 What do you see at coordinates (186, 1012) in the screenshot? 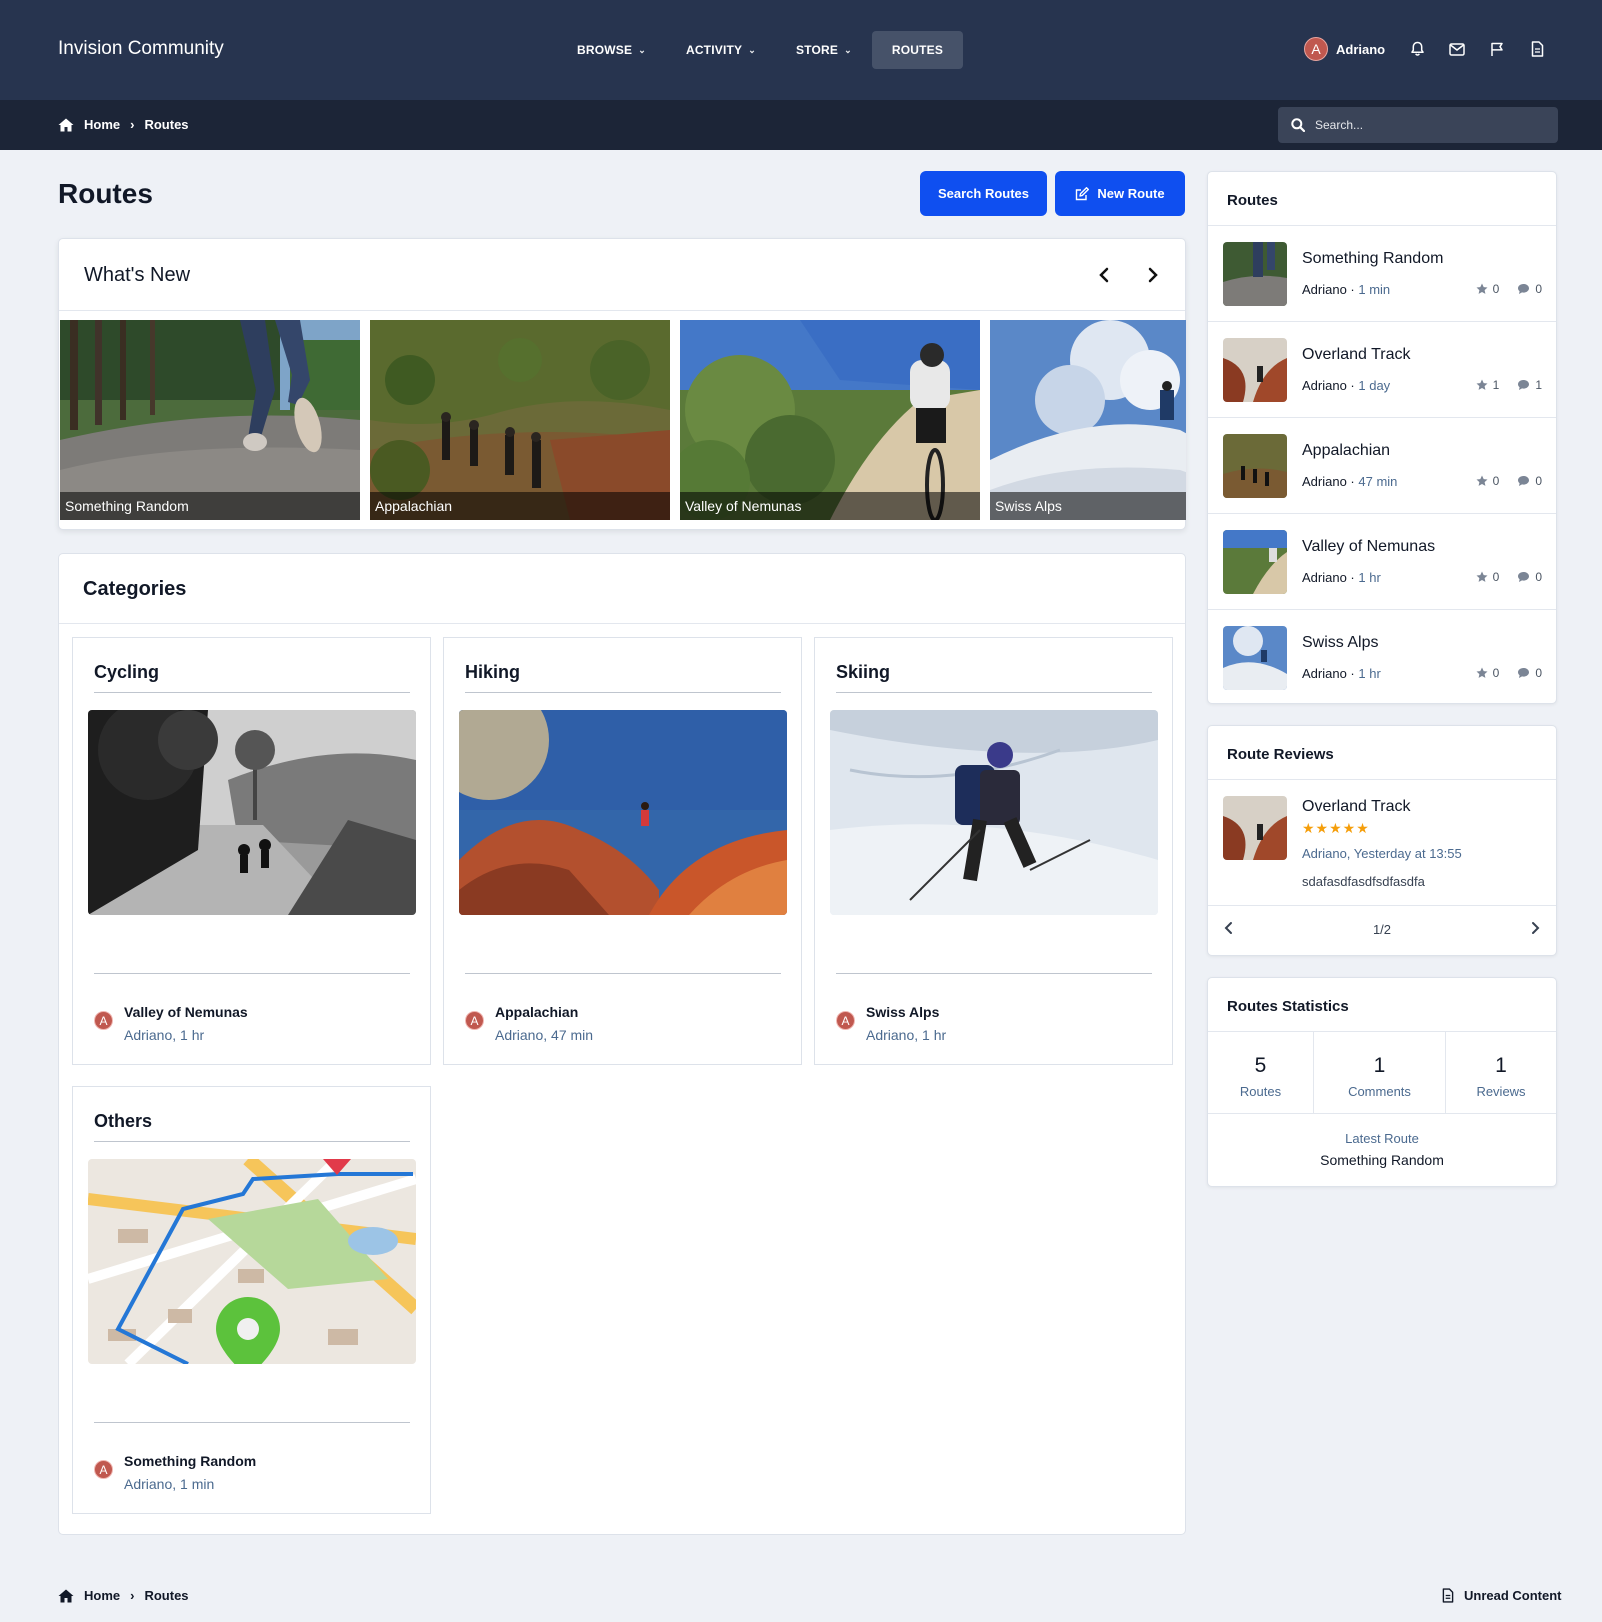
I see `latest-route-title: Valley of Nemunas` at bounding box center [186, 1012].